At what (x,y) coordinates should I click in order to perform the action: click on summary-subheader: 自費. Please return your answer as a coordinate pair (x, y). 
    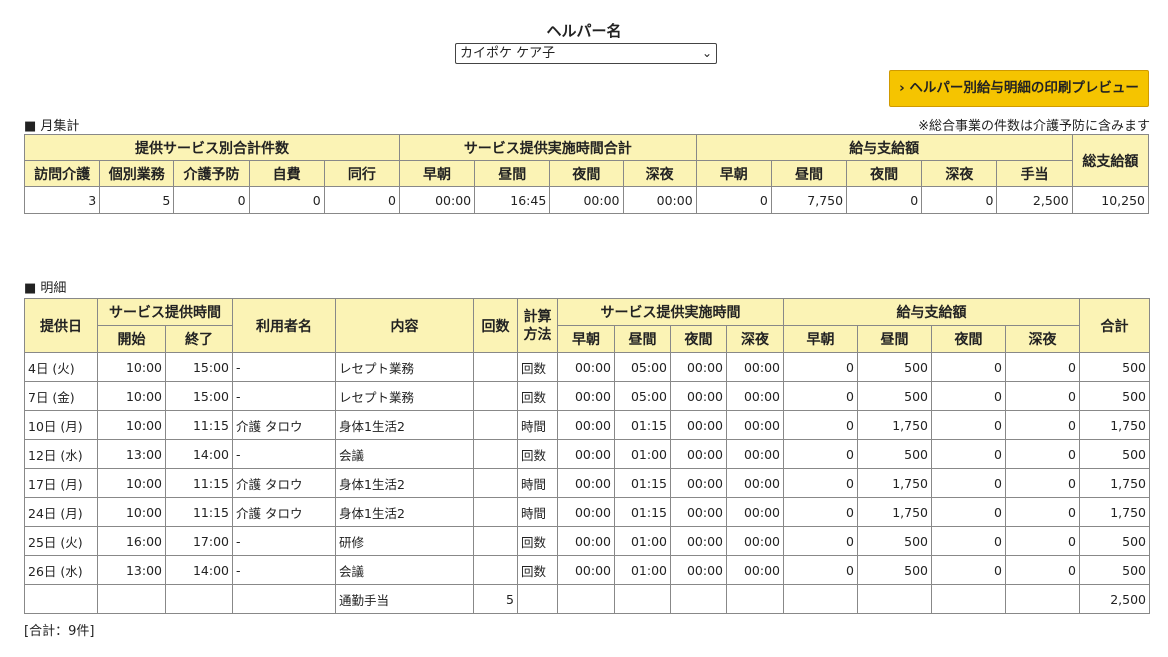
    Looking at the image, I should click on (286, 173).